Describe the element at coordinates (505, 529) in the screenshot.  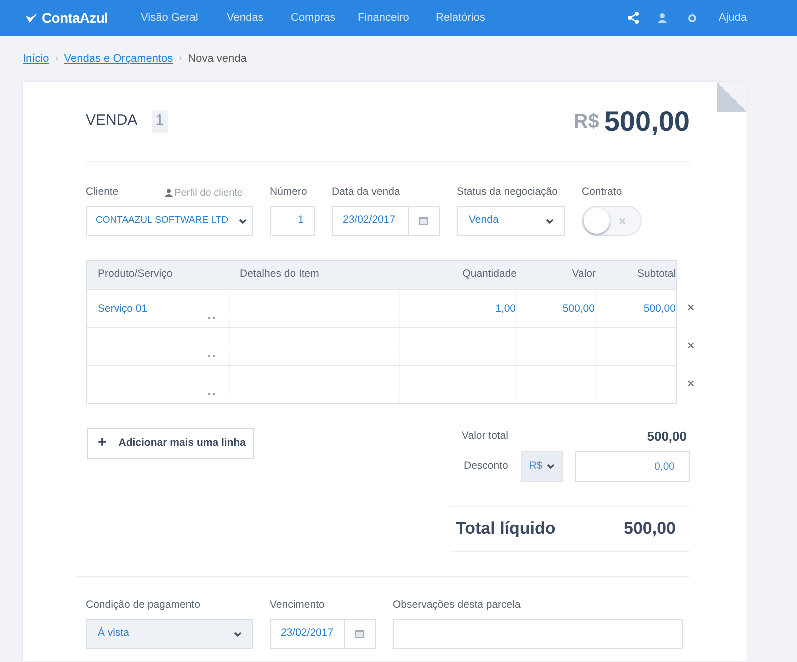
I see `net-total-label: Total líquido` at that location.